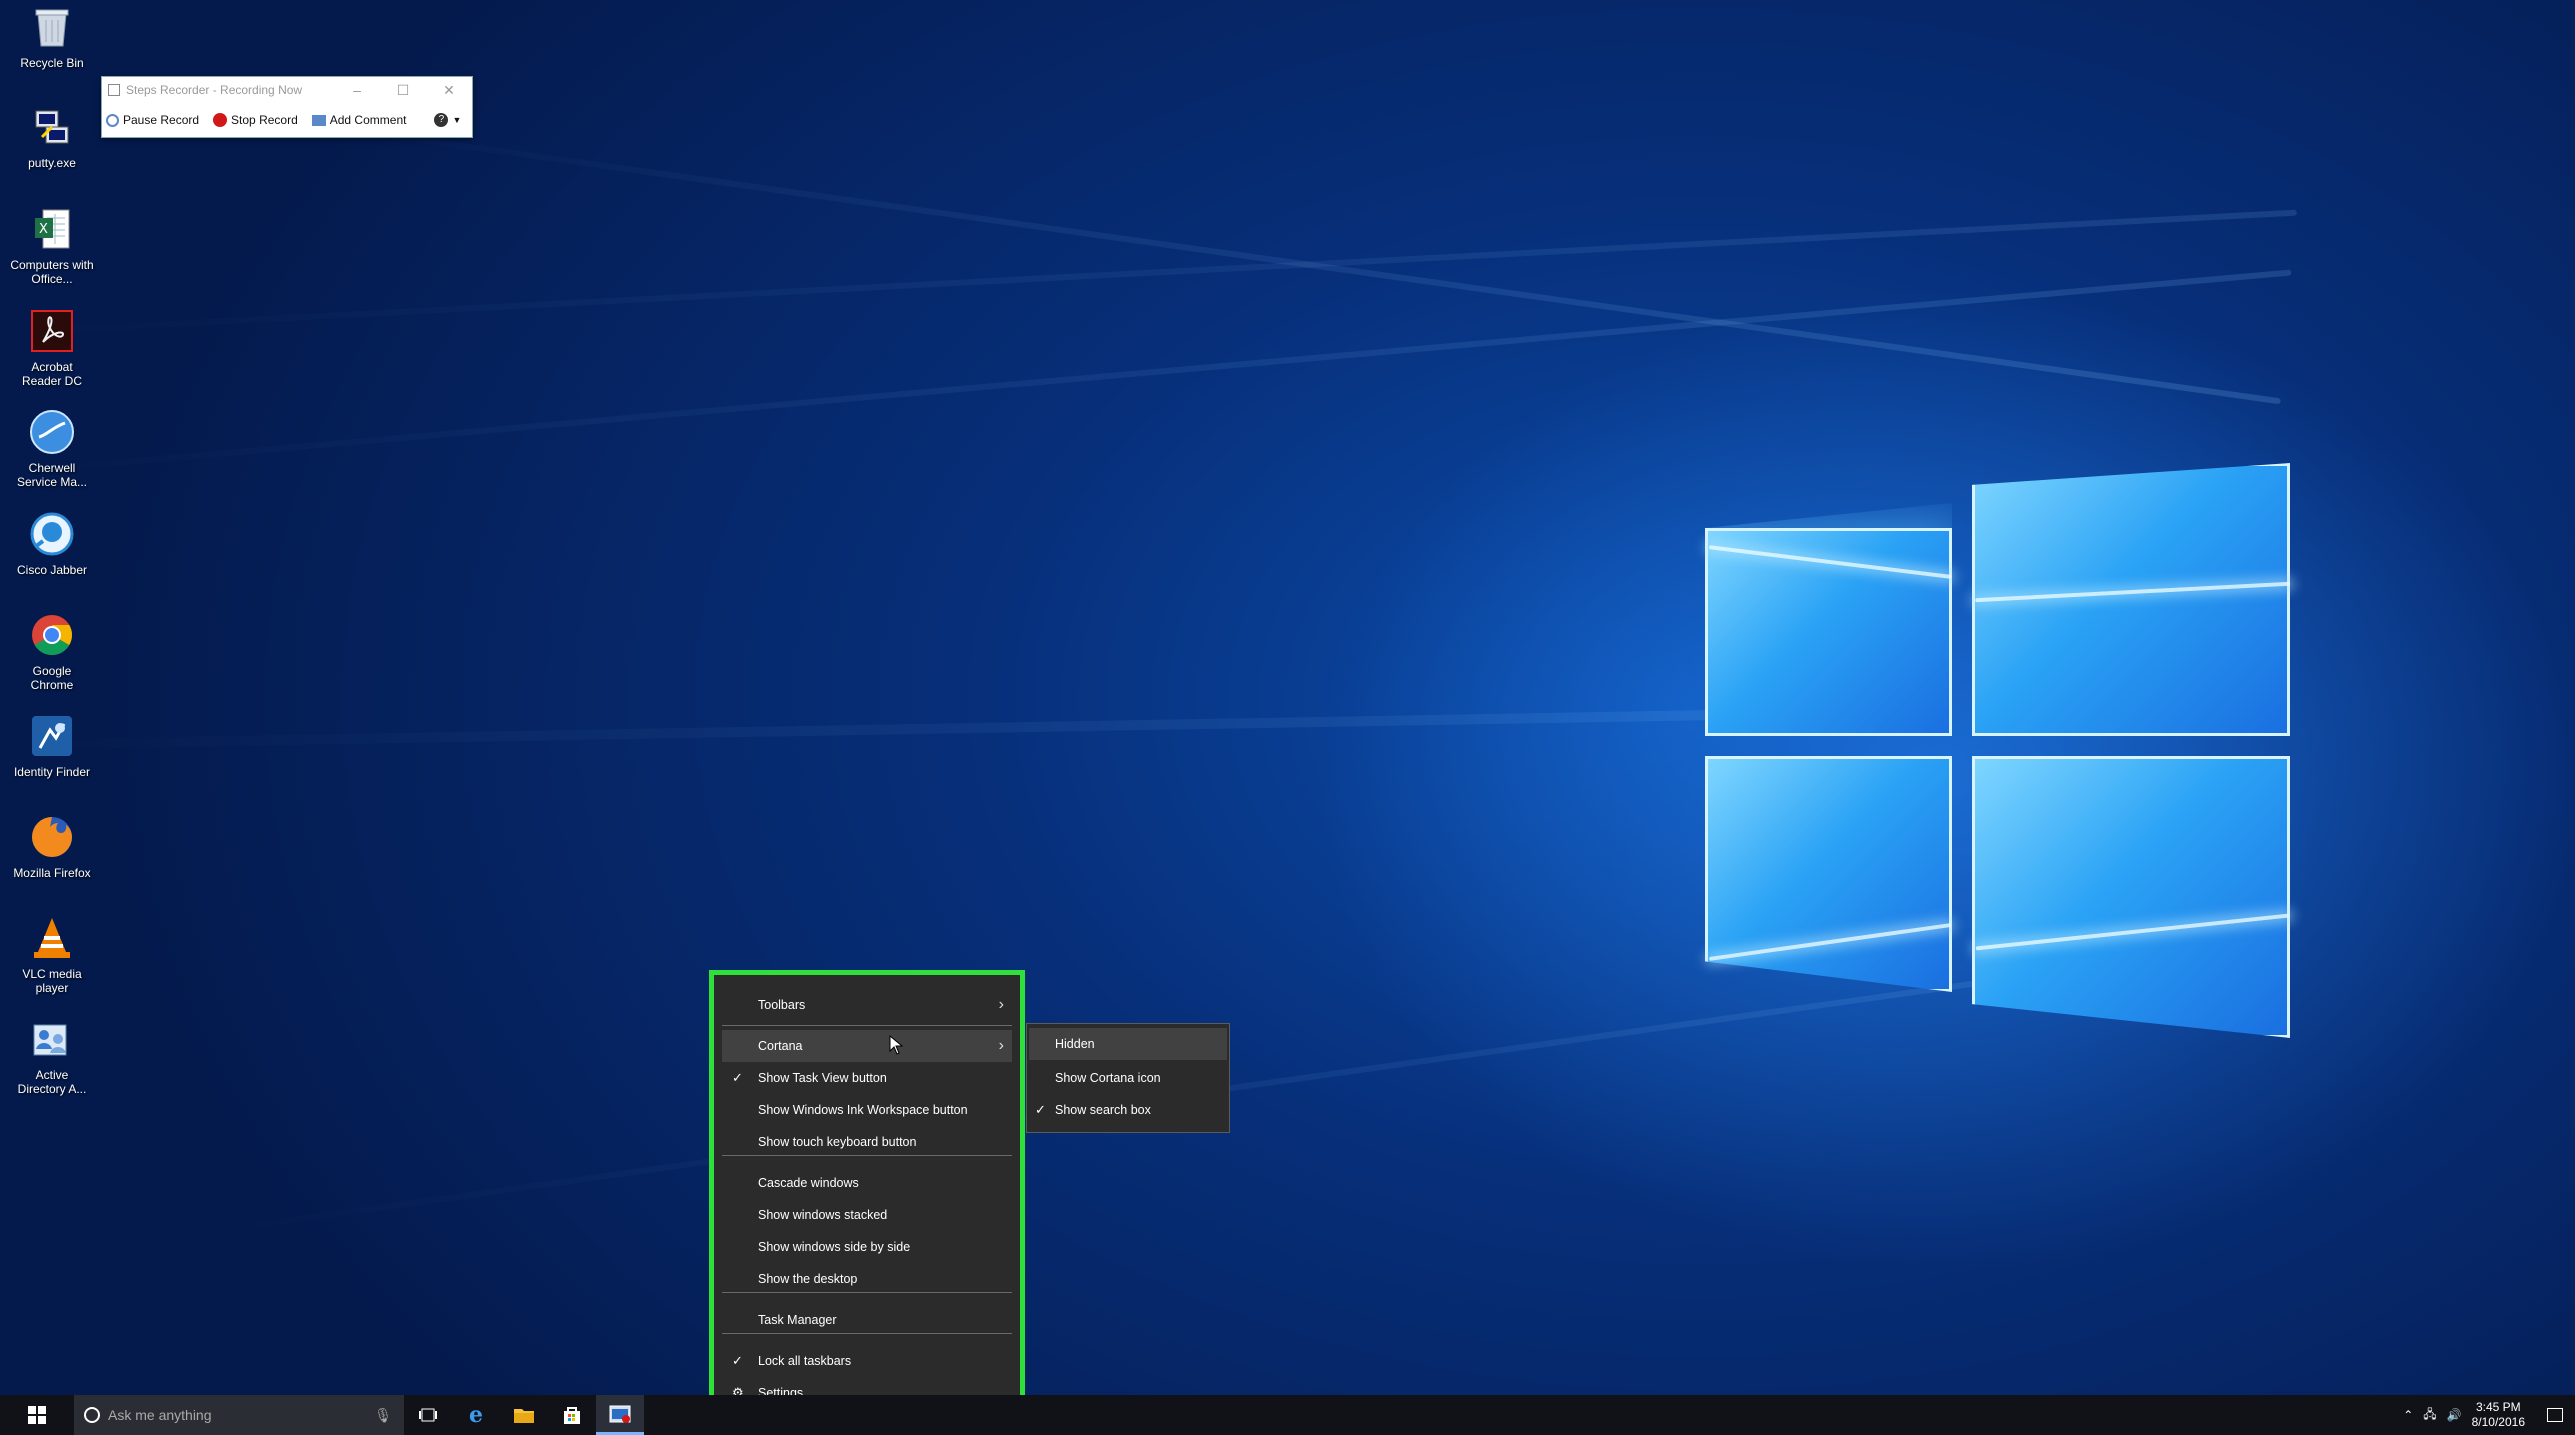  I want to click on active-directory-icon, so click(52, 1039).